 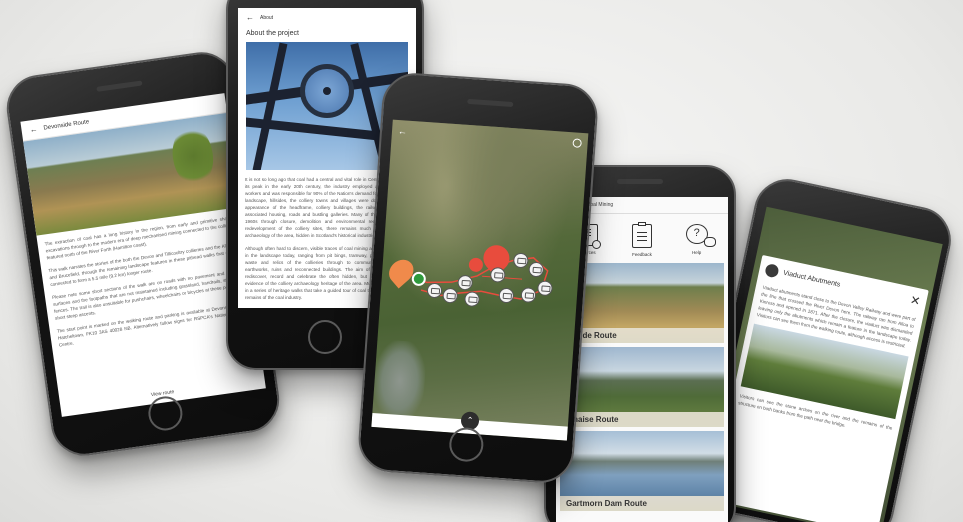 What do you see at coordinates (325, 337) in the screenshot?
I see `home-button` at bounding box center [325, 337].